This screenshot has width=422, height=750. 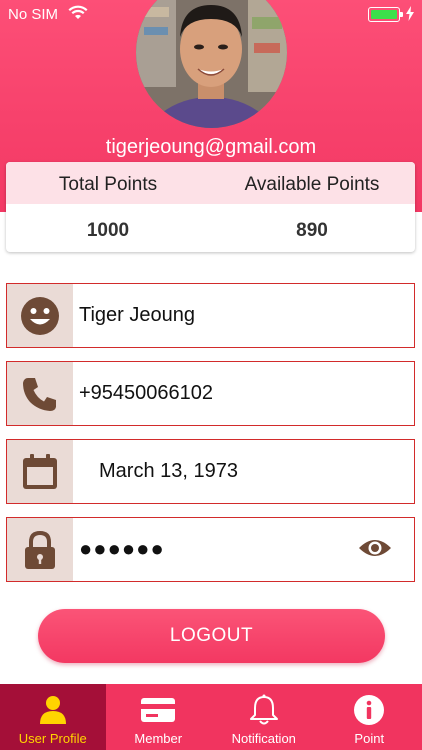 I want to click on user-email: tigerjeoung@gmail.com, so click(x=211, y=147).